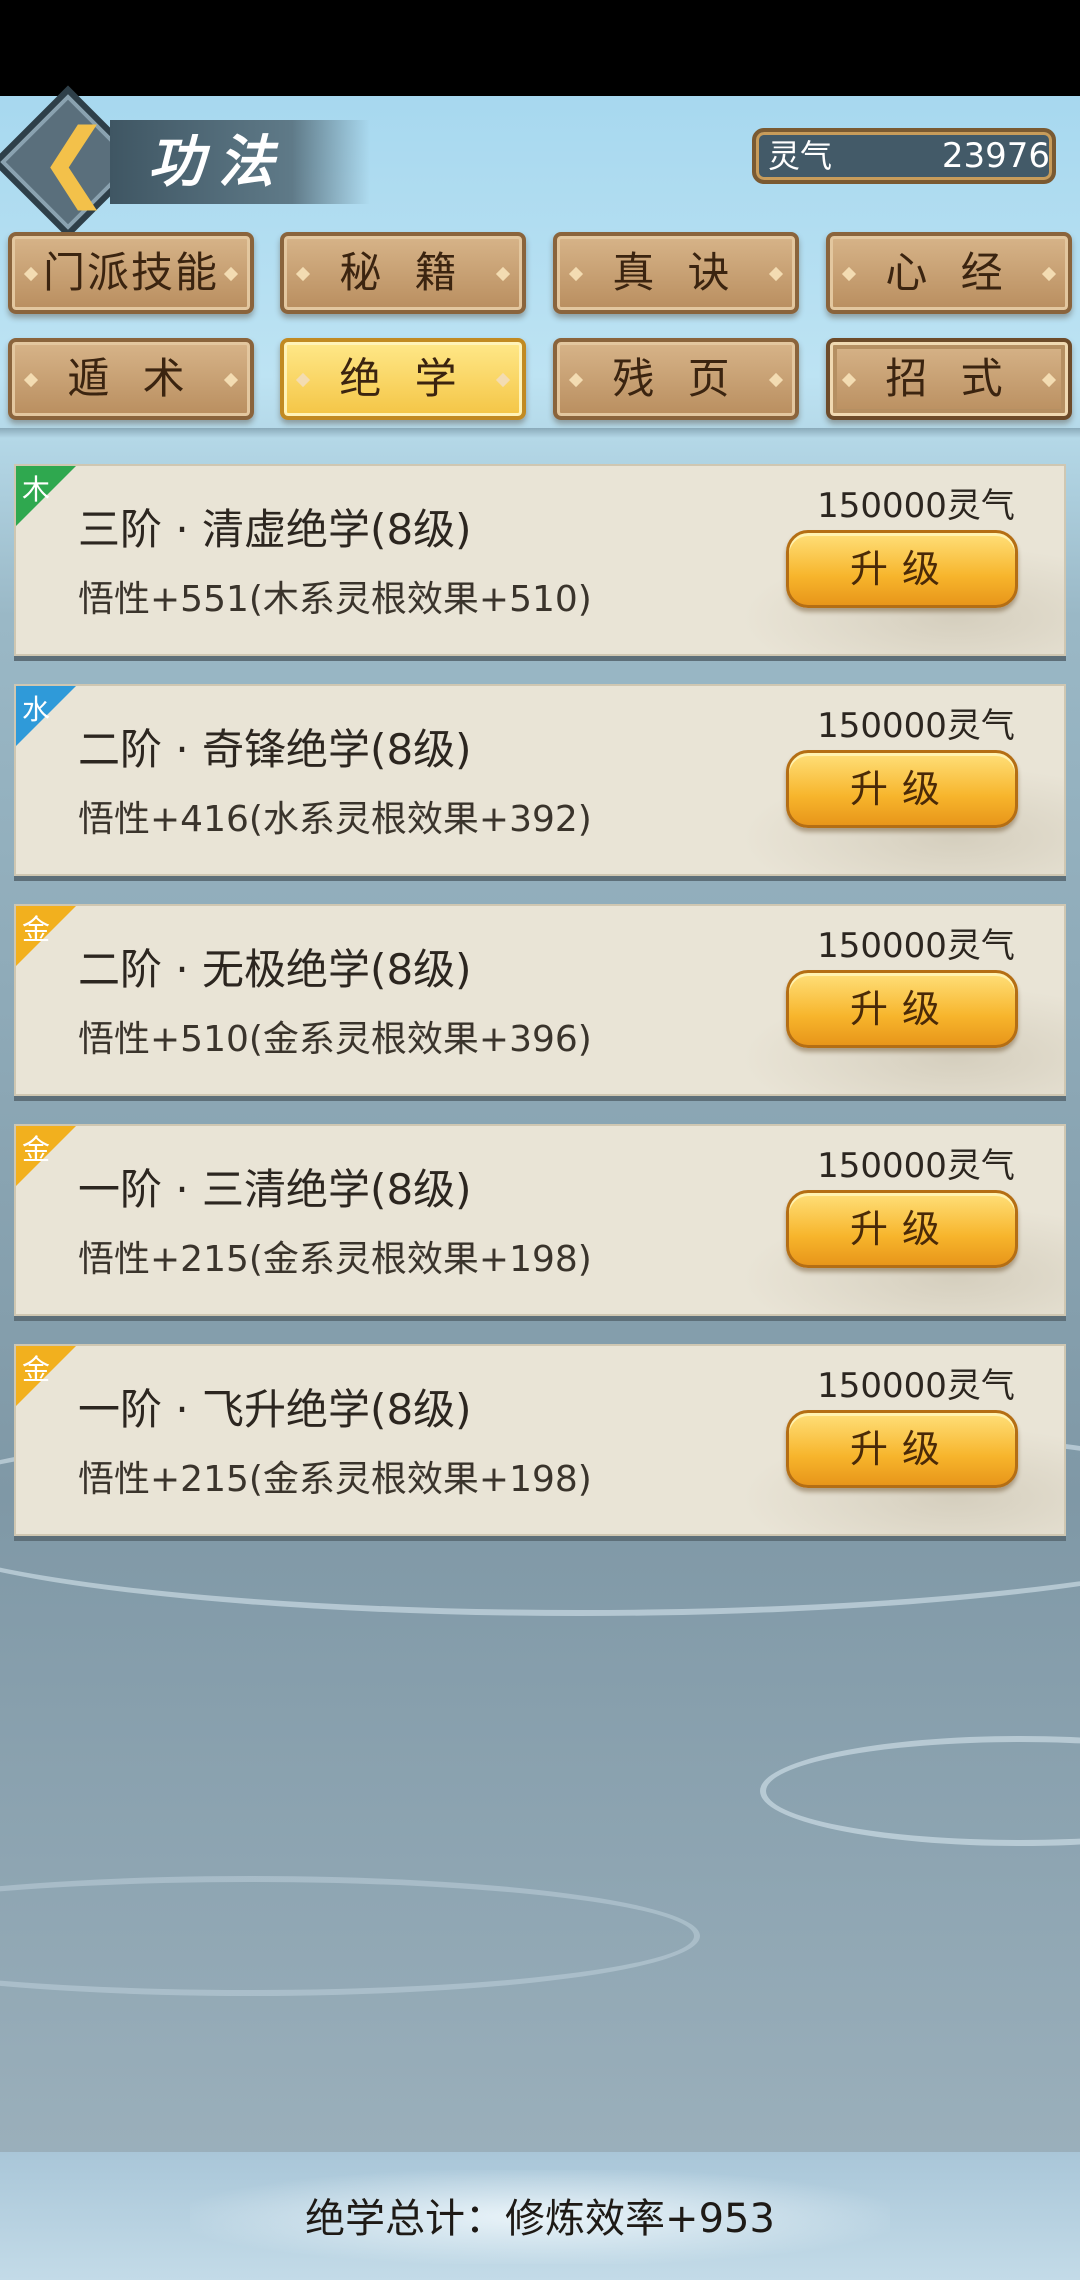 Image resolution: width=1080 pixels, height=2280 pixels. Describe the element at coordinates (949, 379) in the screenshot. I see `tab-moves: 招 式` at that location.